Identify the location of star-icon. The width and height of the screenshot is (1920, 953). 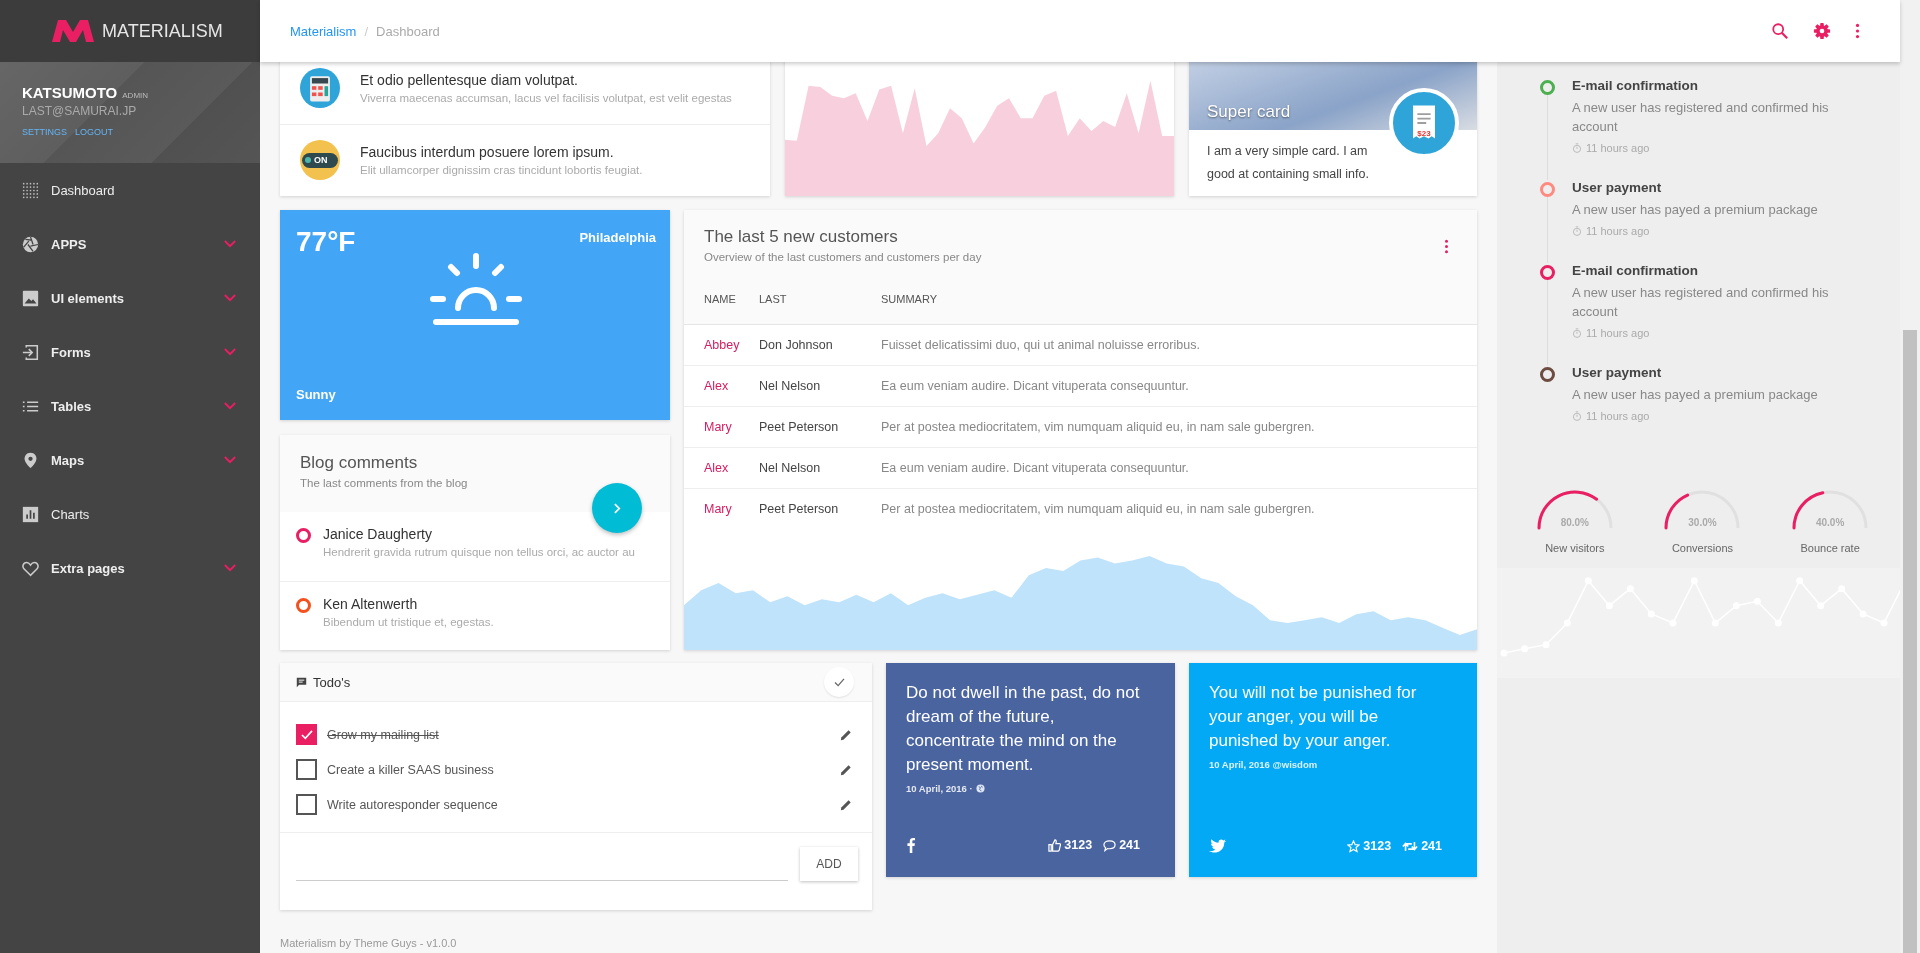
(1354, 846).